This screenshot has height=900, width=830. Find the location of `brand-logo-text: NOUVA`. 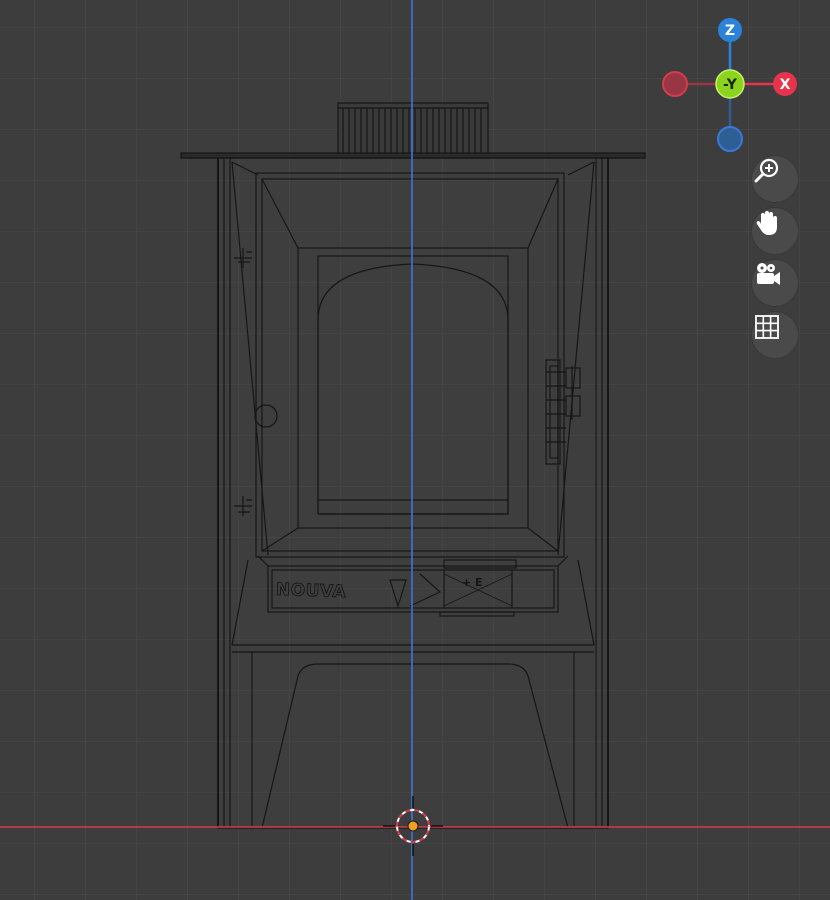

brand-logo-text: NOUVA is located at coordinates (311, 591).